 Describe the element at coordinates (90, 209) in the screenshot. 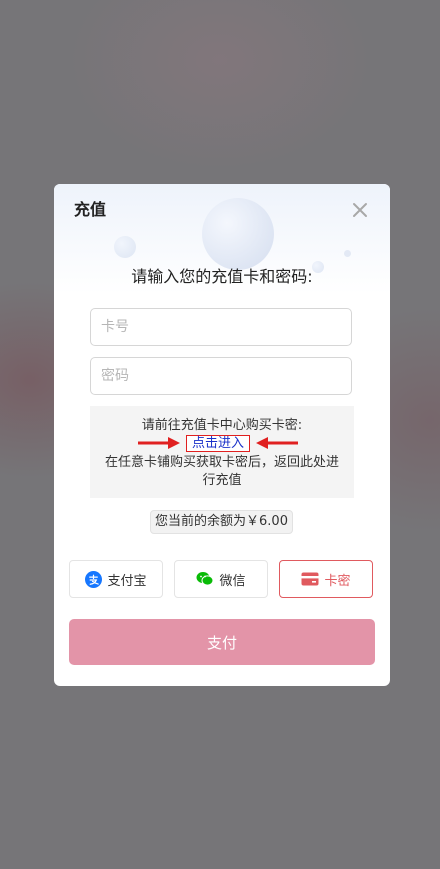

I see `dialog-title: 充值` at that location.